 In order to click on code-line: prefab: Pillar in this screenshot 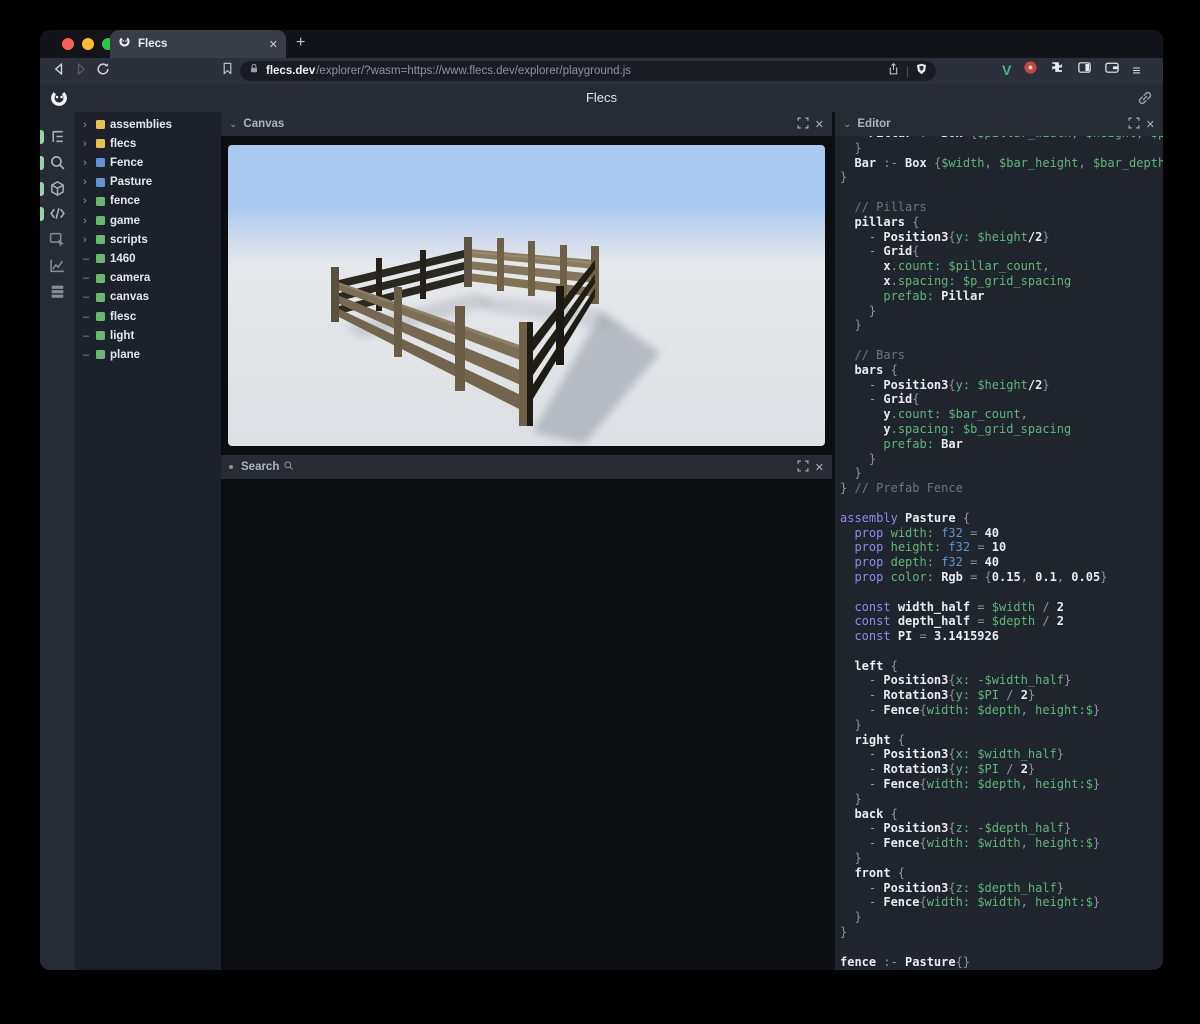, I will do `click(934, 295)`.